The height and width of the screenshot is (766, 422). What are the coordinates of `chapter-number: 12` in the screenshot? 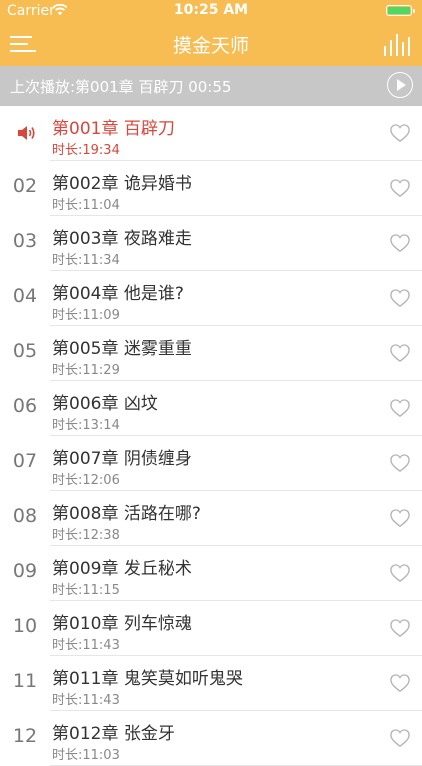 It's located at (25, 736).